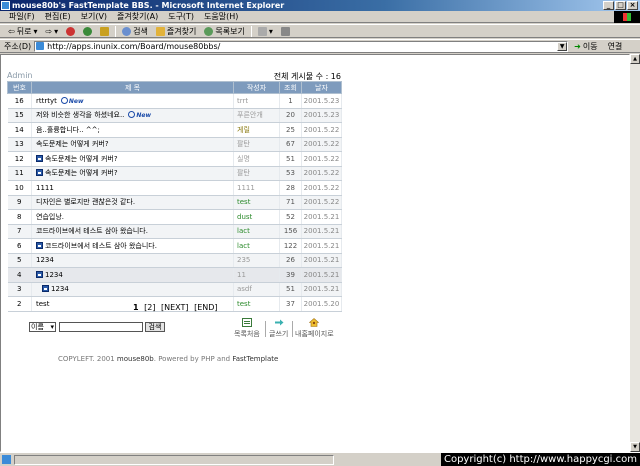 The image size is (640, 466). Describe the element at coordinates (58, 17) in the screenshot. I see `menu-edit: 편집(E)` at that location.